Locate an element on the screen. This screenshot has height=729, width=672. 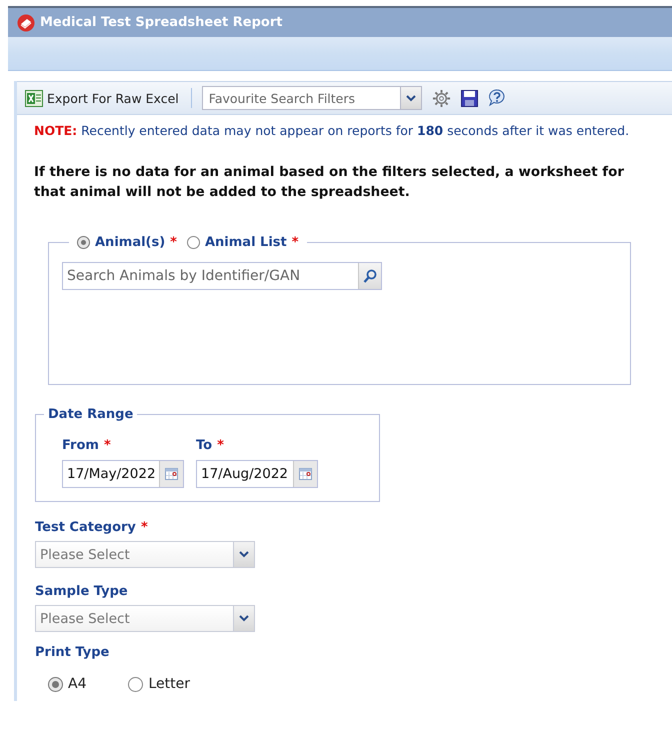
field-label: To is located at coordinates (204, 445).